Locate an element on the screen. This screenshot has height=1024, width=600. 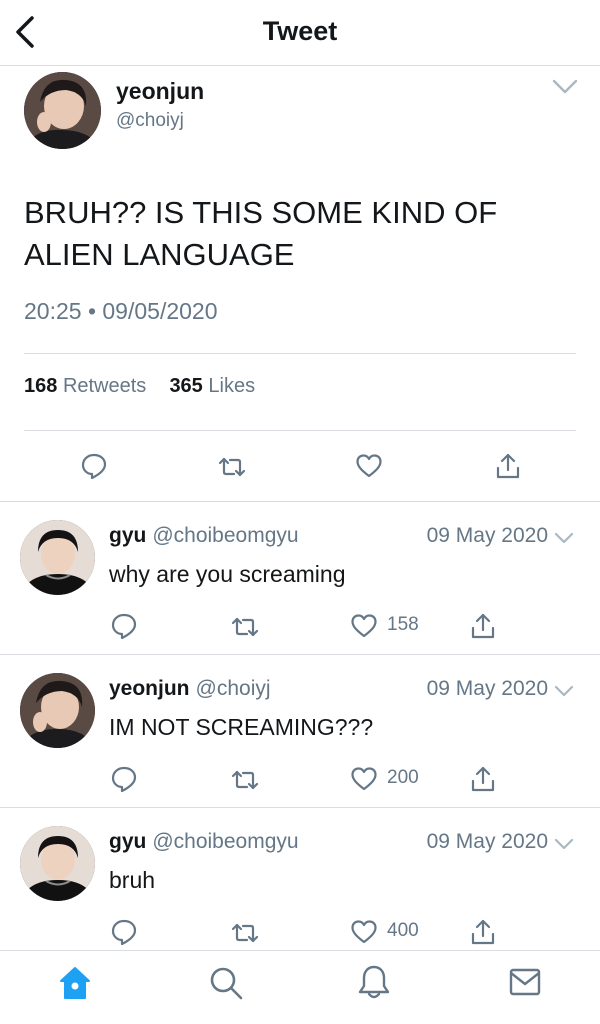
like-count: 400 is located at coordinates (403, 930).